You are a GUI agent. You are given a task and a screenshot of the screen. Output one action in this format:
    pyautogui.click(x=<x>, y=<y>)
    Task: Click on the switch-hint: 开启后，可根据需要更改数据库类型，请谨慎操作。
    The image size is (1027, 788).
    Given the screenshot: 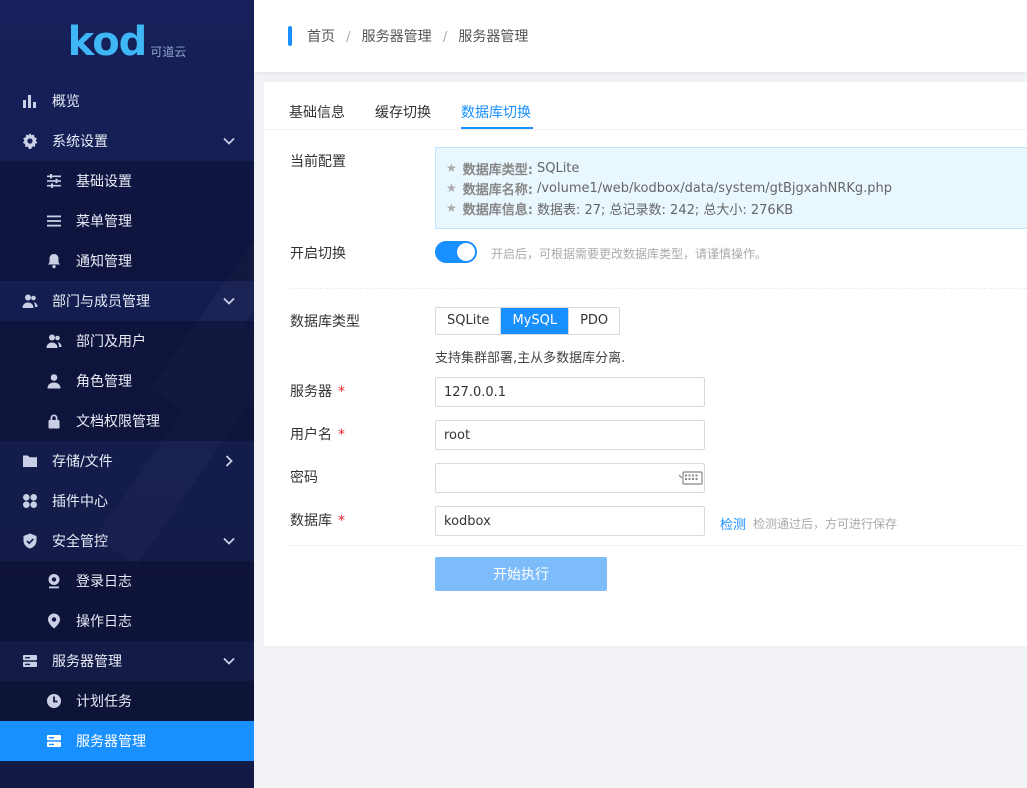 What is the action you would take?
    pyautogui.click(x=629, y=254)
    